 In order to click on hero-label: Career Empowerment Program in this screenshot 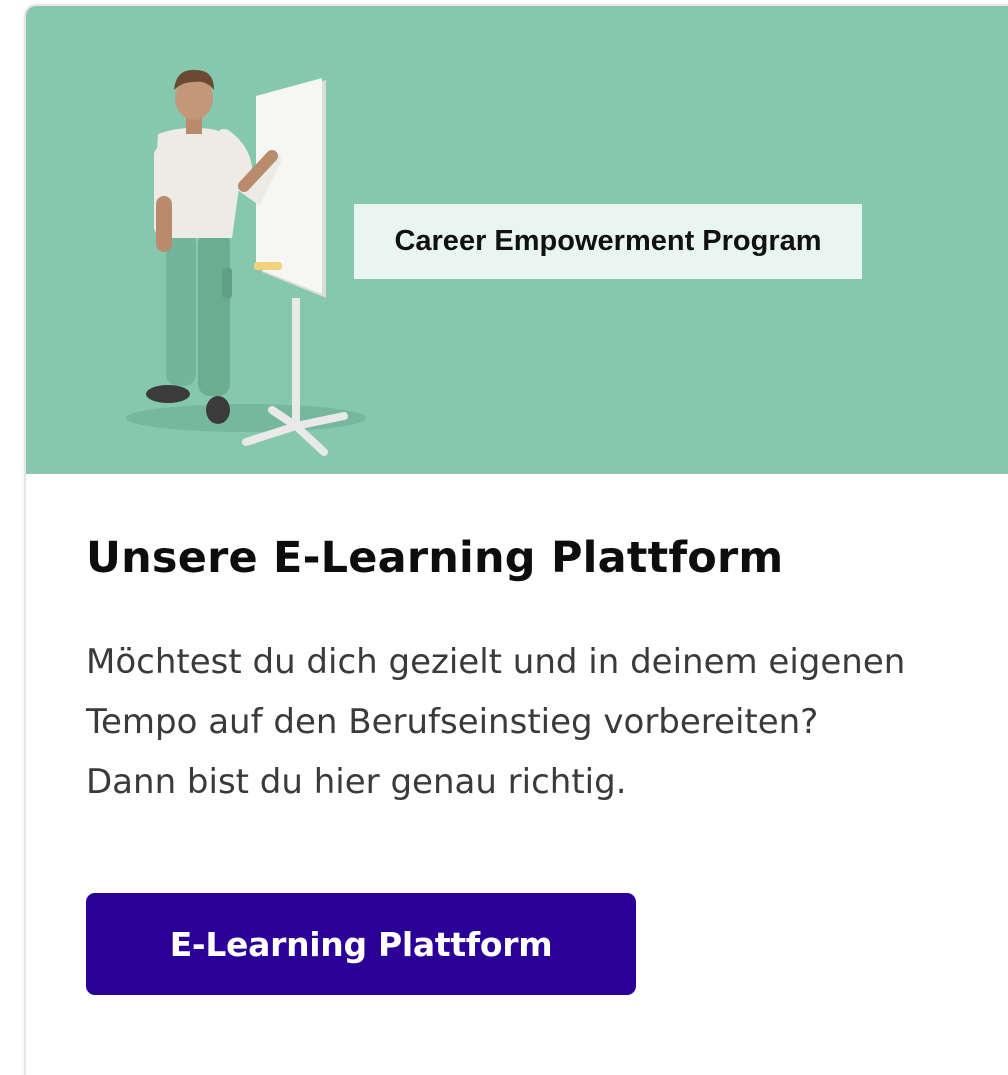, I will do `click(608, 241)`.